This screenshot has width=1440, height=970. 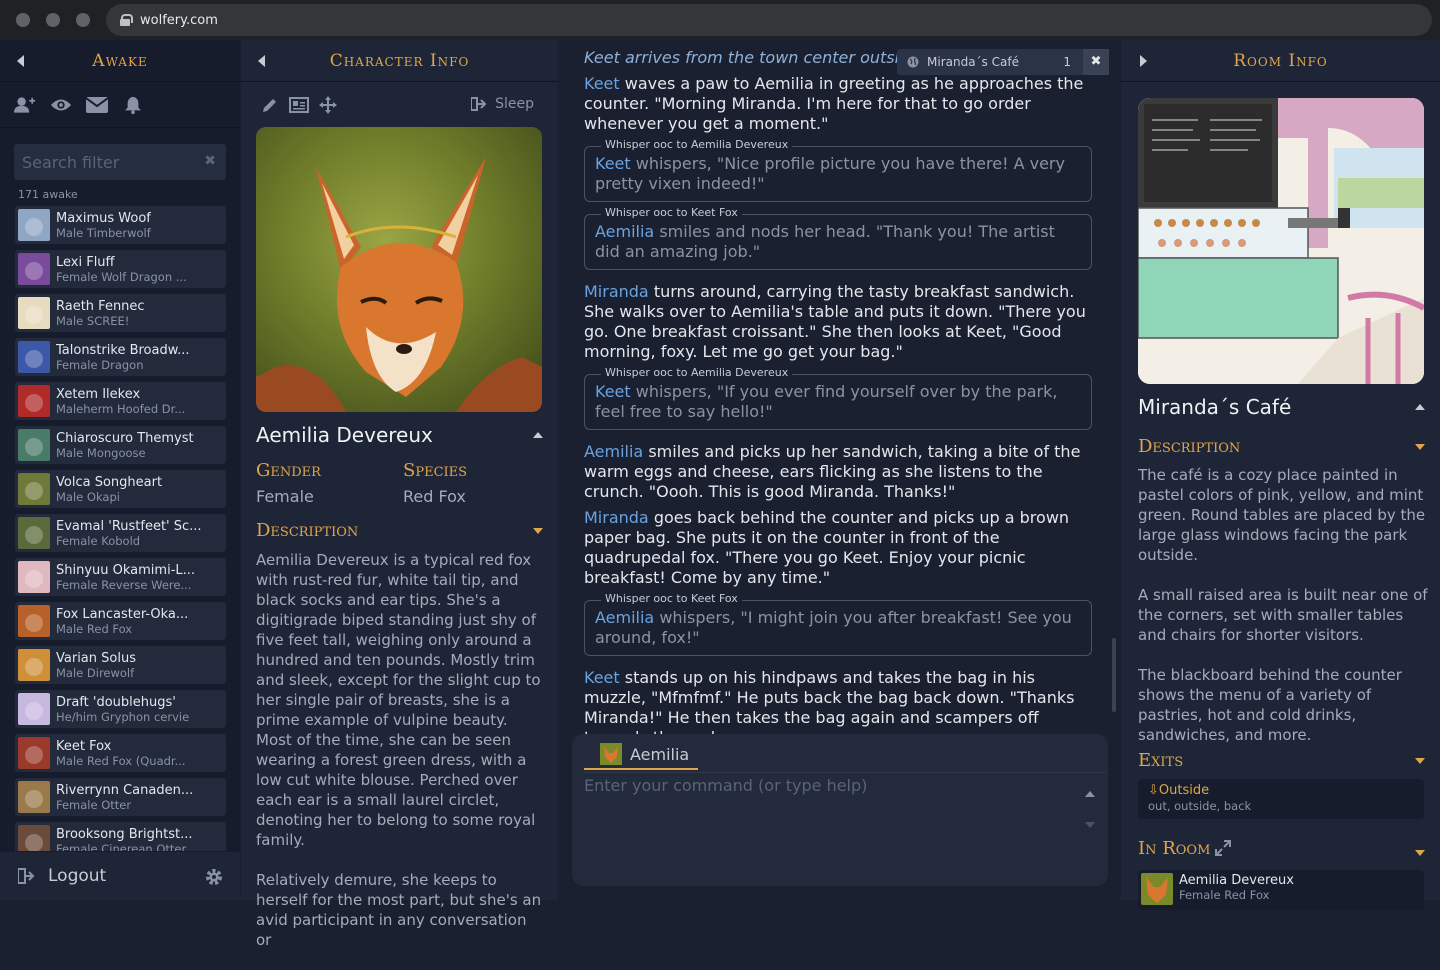 What do you see at coordinates (1281, 799) in the screenshot?
I see `exit-outside: ⇩Outside out, outside, back` at bounding box center [1281, 799].